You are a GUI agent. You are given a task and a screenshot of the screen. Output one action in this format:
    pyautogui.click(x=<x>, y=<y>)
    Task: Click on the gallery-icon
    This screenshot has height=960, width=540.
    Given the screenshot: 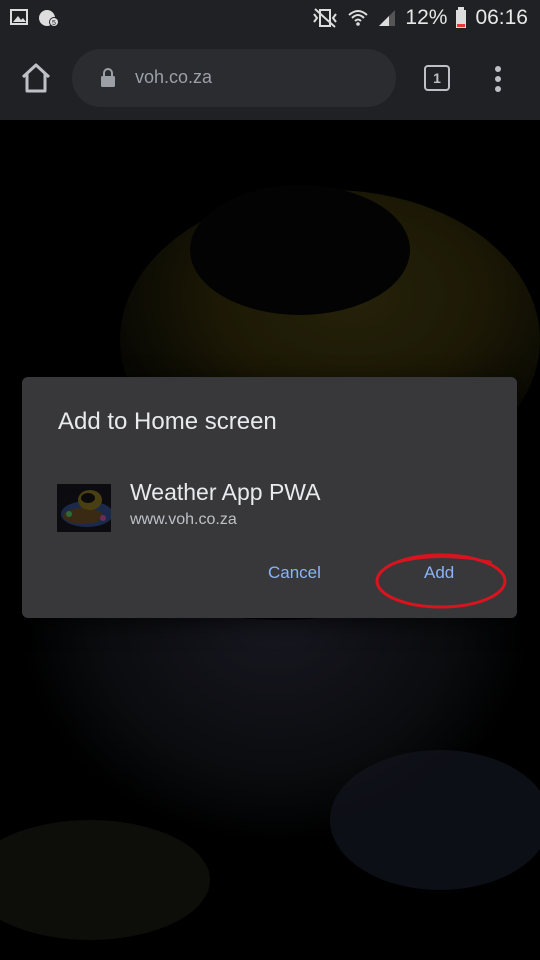 What is the action you would take?
    pyautogui.click(x=19, y=17)
    